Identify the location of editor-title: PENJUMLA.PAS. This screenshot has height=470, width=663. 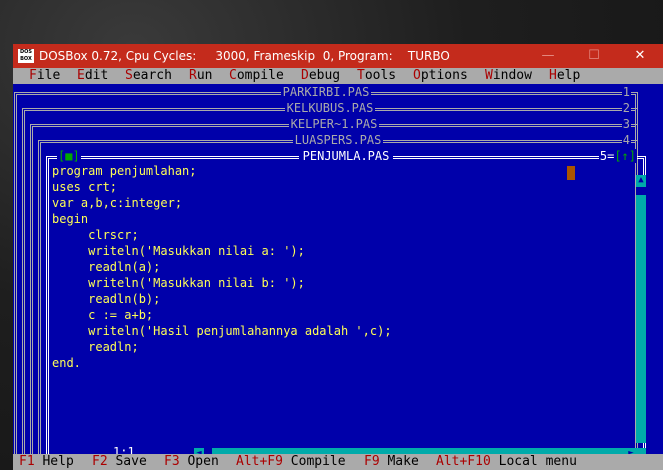
(346, 156).